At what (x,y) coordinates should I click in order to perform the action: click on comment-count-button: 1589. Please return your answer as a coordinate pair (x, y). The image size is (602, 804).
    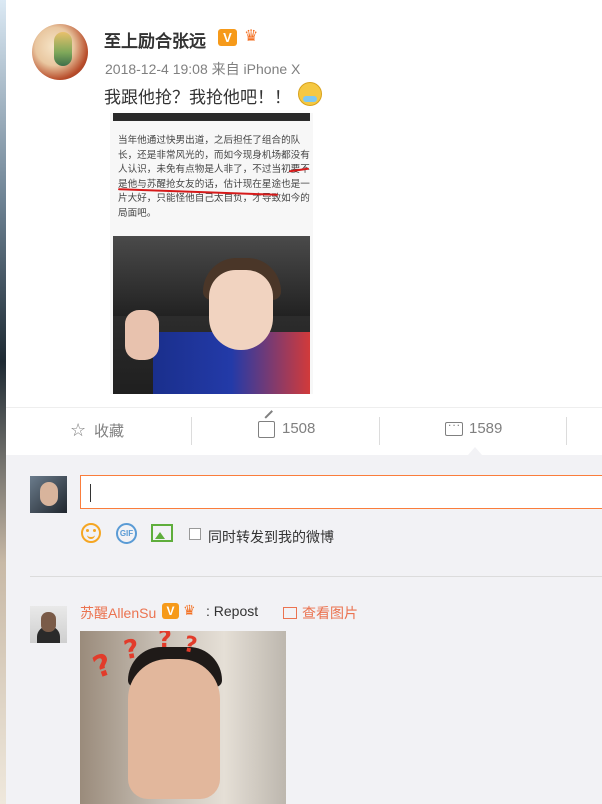
    Looking at the image, I should click on (485, 428).